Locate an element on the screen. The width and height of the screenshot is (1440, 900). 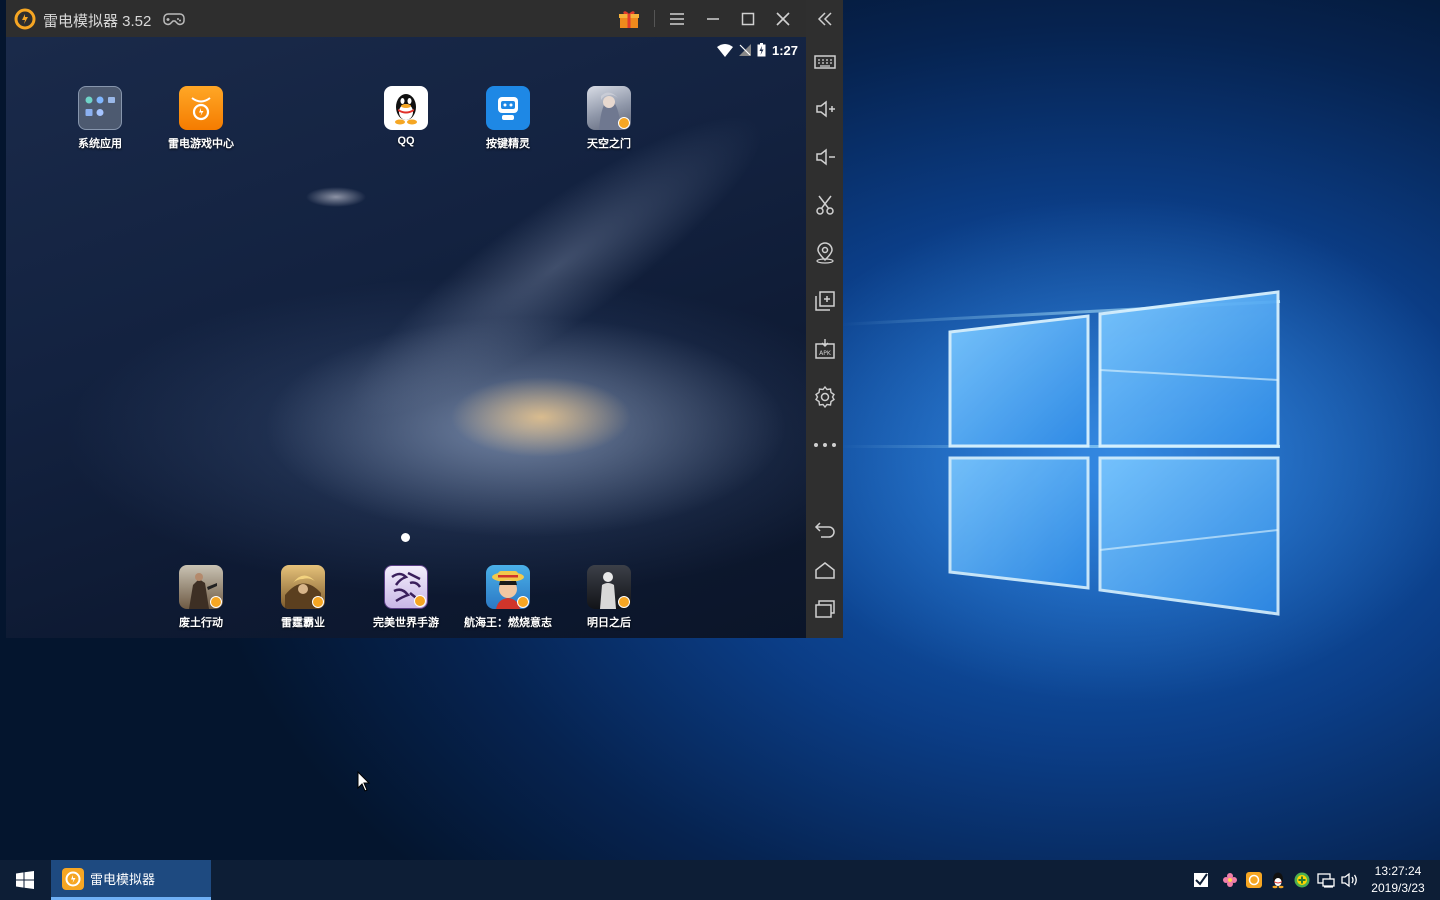
one-piece-game-icon is located at coordinates (508, 587).